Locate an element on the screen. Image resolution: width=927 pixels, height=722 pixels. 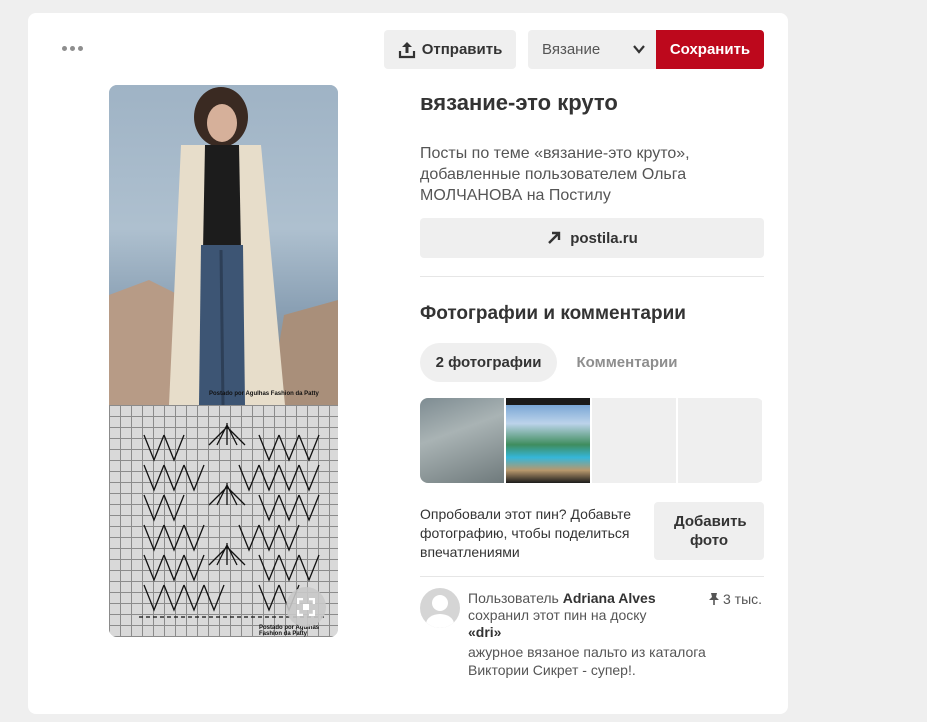
pin-title: вязание-это круто is located at coordinates (519, 102).